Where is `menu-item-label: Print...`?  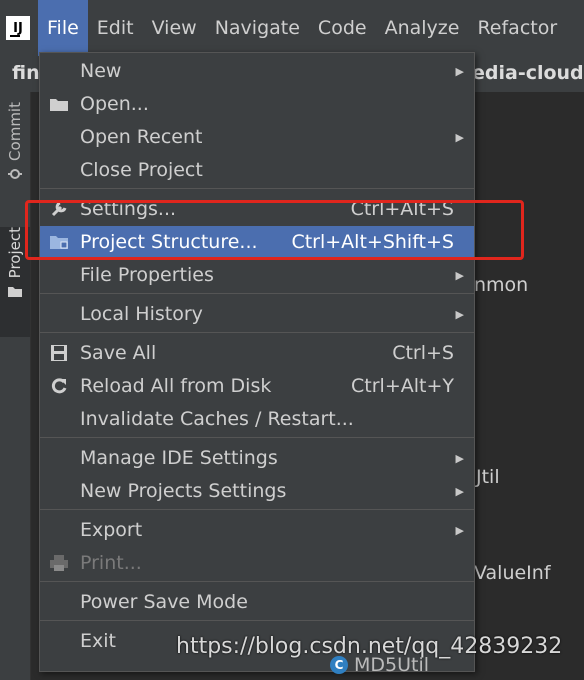
menu-item-label: Print... is located at coordinates (111, 563).